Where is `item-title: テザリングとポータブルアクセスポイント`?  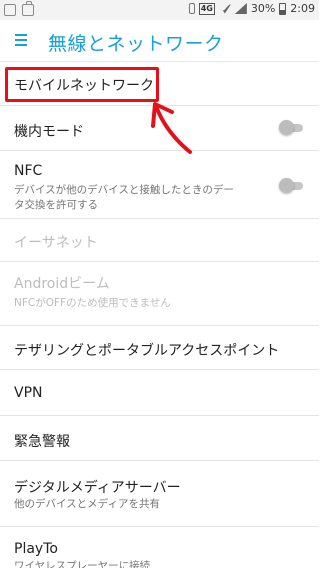 item-title: テザリングとポータブルアクセスポイント is located at coordinates (147, 351).